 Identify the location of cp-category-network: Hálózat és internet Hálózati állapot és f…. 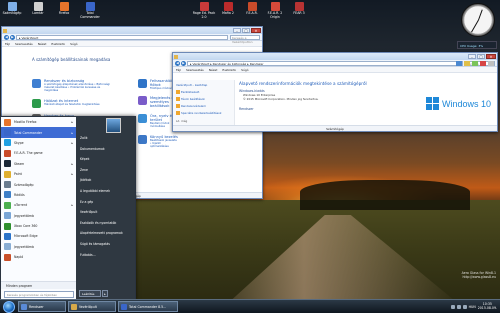
(72, 103).